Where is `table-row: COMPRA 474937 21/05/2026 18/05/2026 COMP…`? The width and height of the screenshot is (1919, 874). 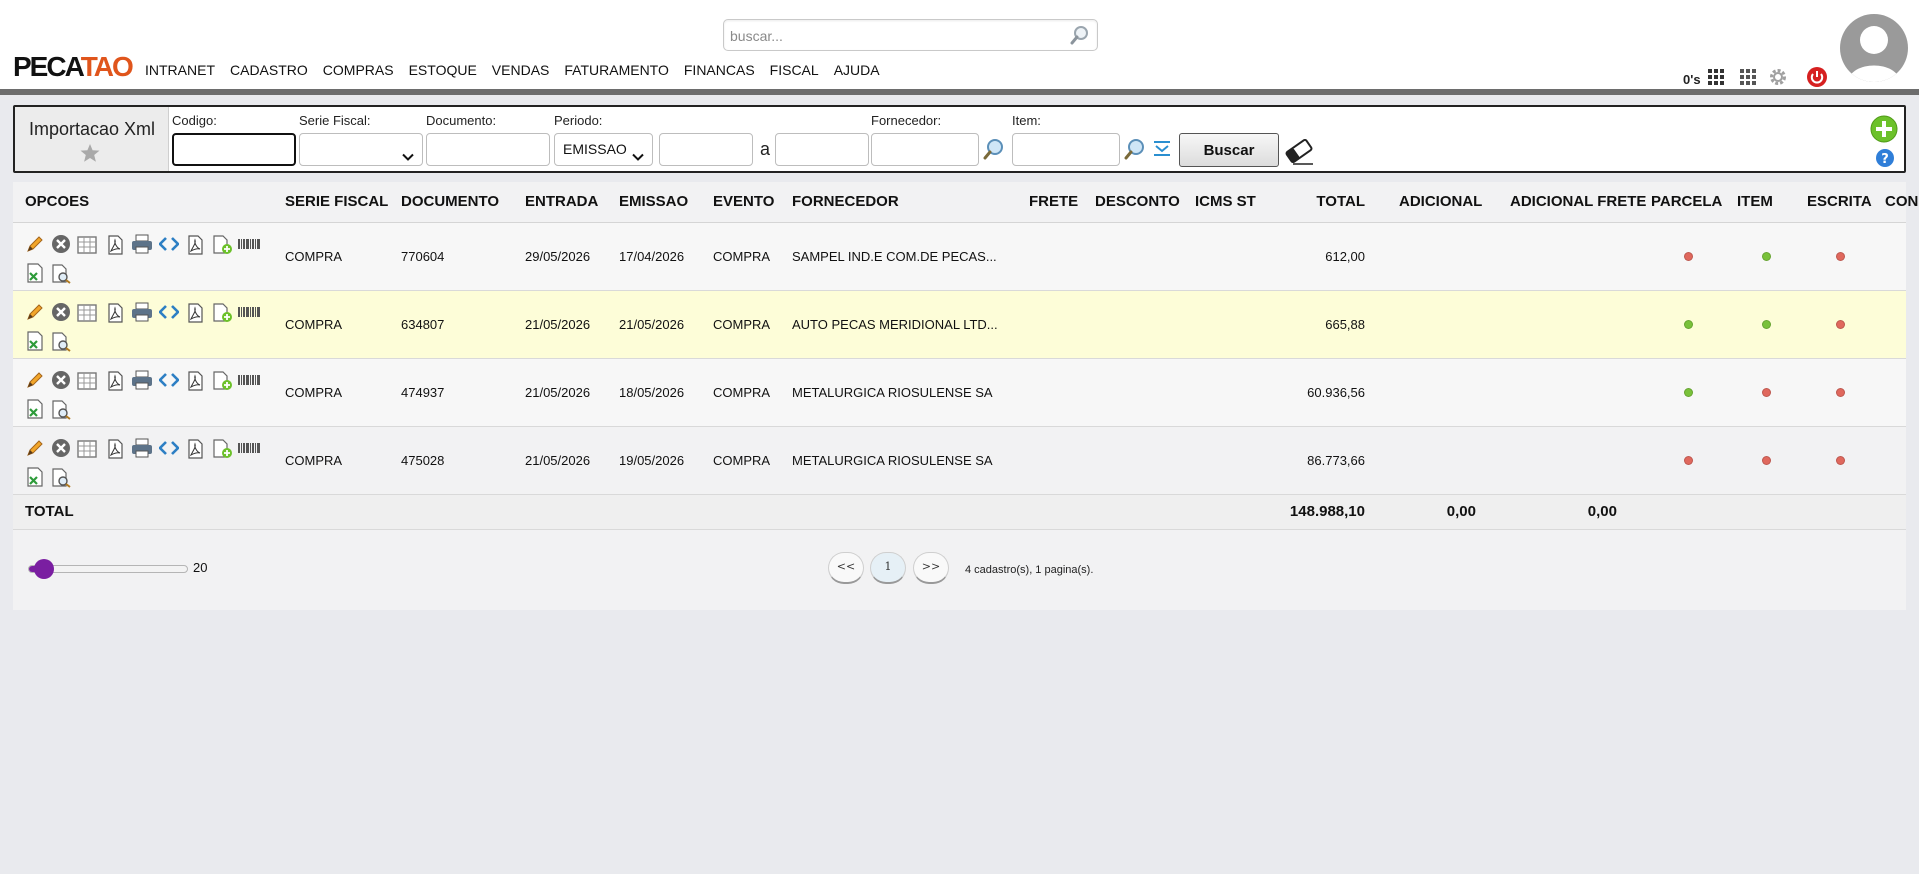
table-row: COMPRA 474937 21/05/2026 18/05/2026 COMP… is located at coordinates (959, 392).